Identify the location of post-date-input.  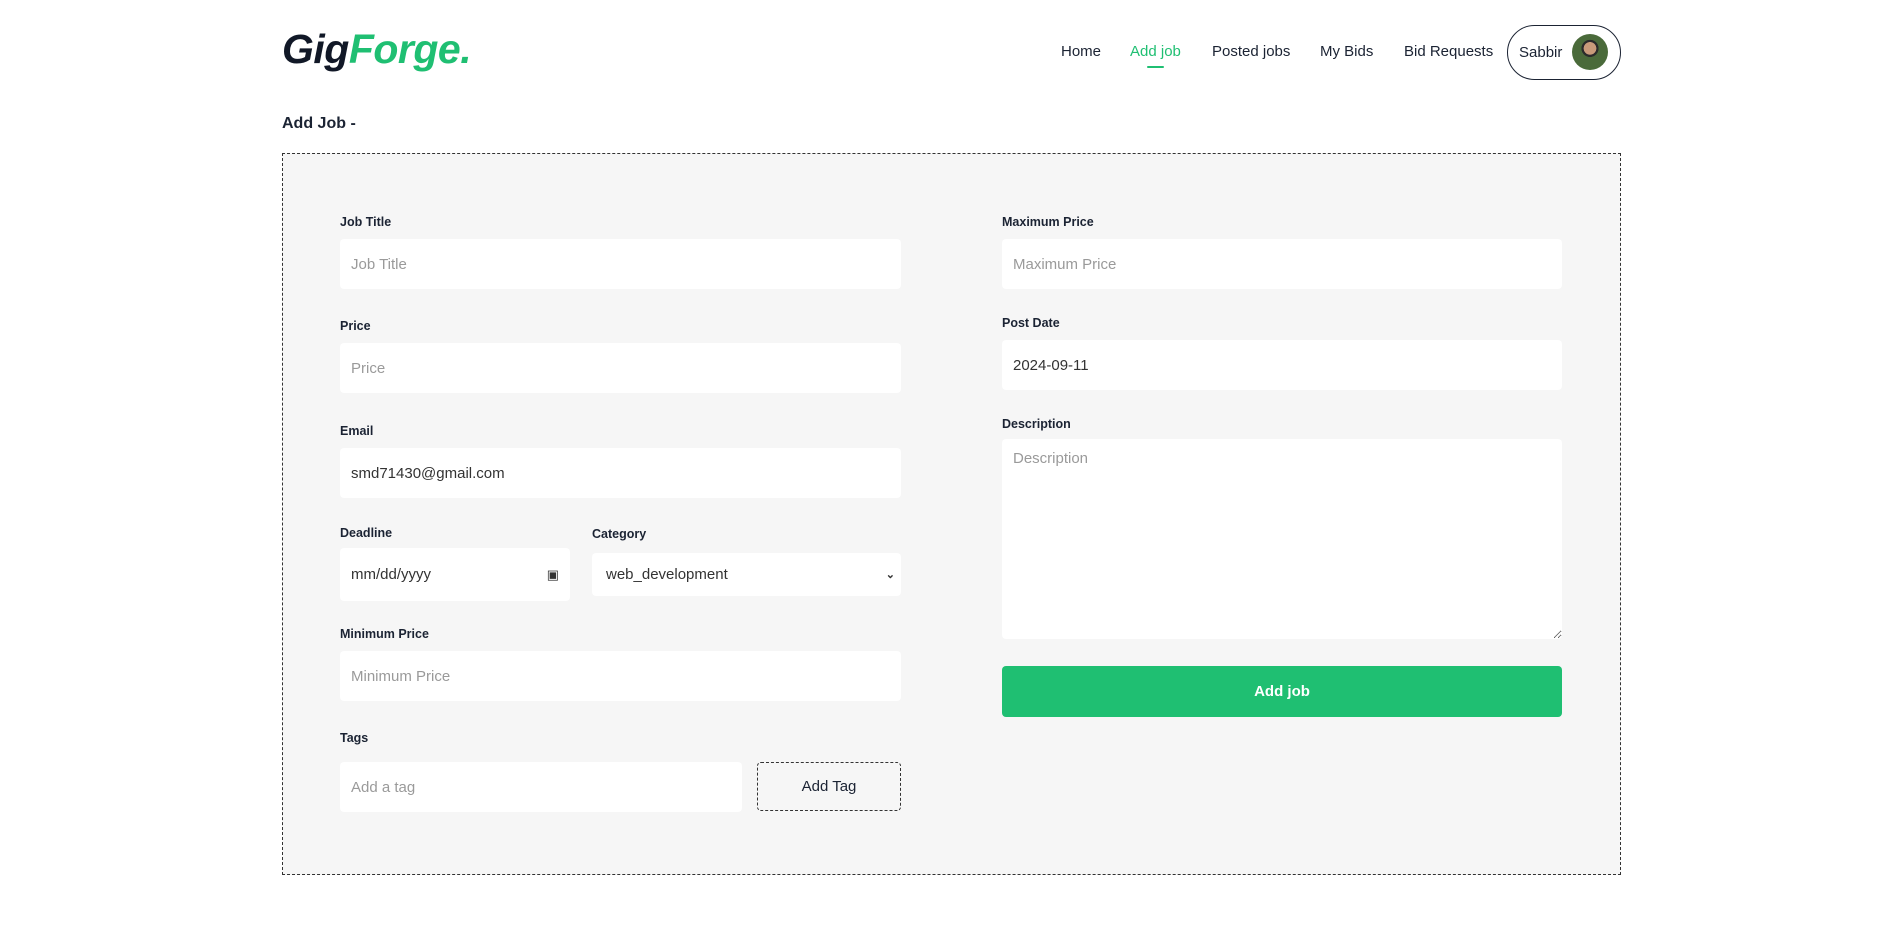
(1282, 365).